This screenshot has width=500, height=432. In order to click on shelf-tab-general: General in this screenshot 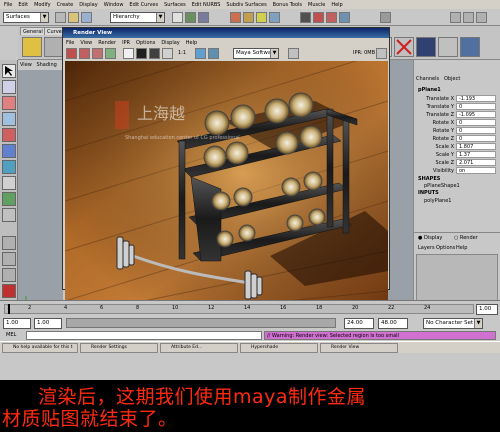, I will do `click(33, 31)`.